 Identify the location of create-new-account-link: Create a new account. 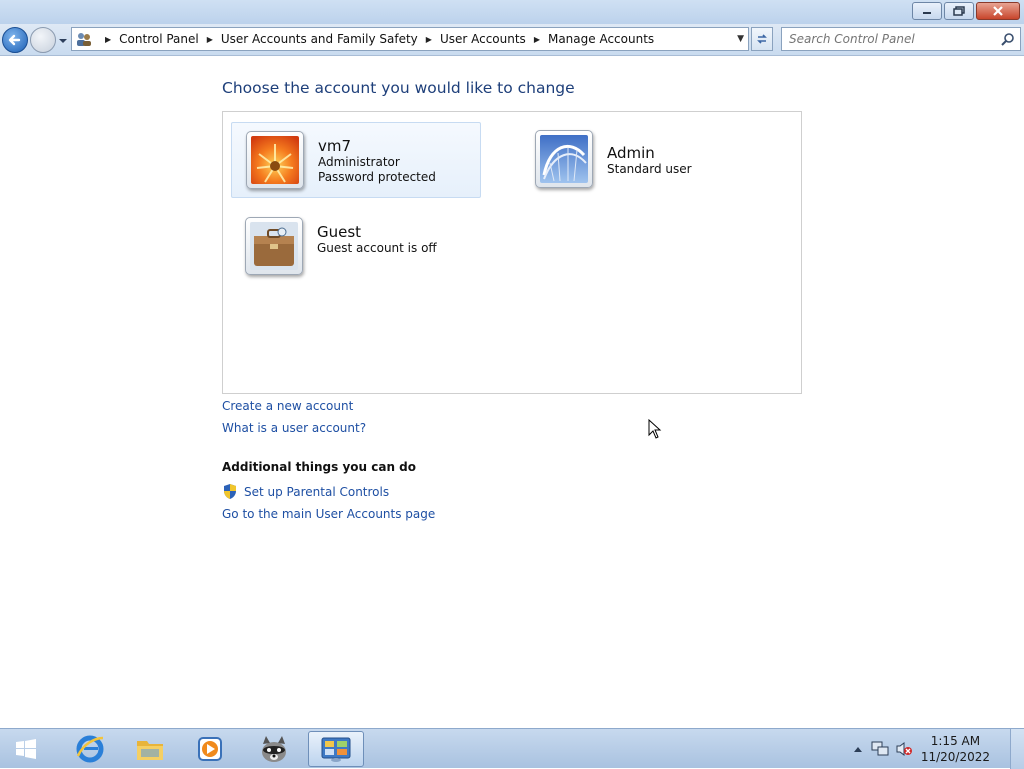
(287, 406).